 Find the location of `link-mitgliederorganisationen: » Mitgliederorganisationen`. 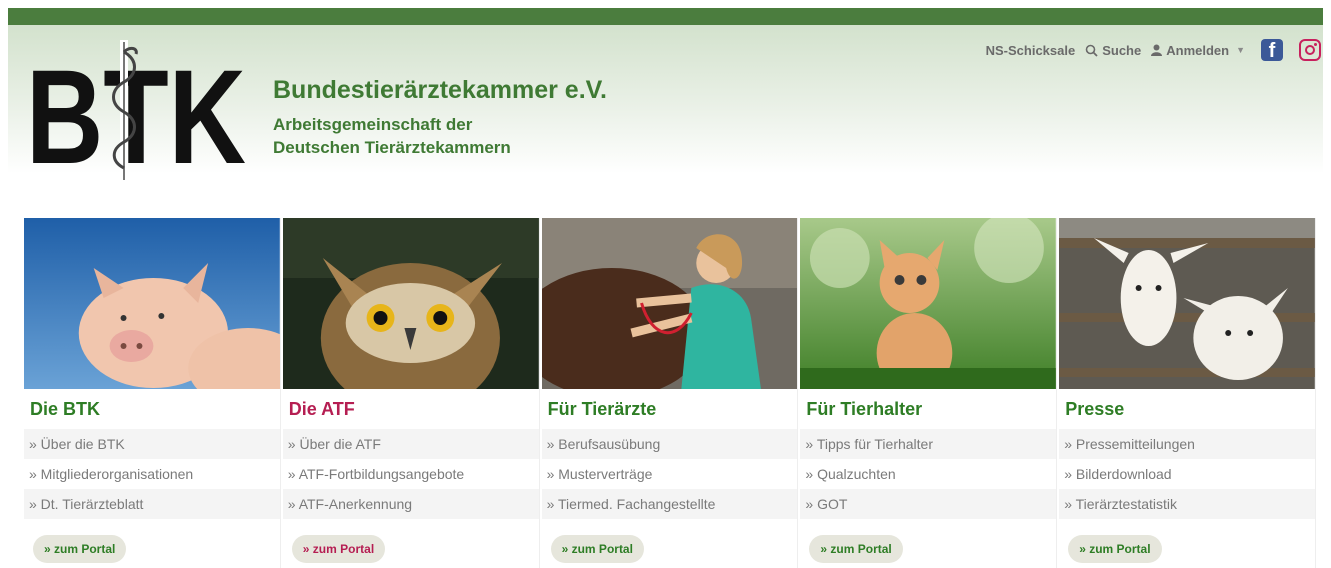

link-mitgliederorganisationen: » Mitgliederorganisationen is located at coordinates (152, 474).